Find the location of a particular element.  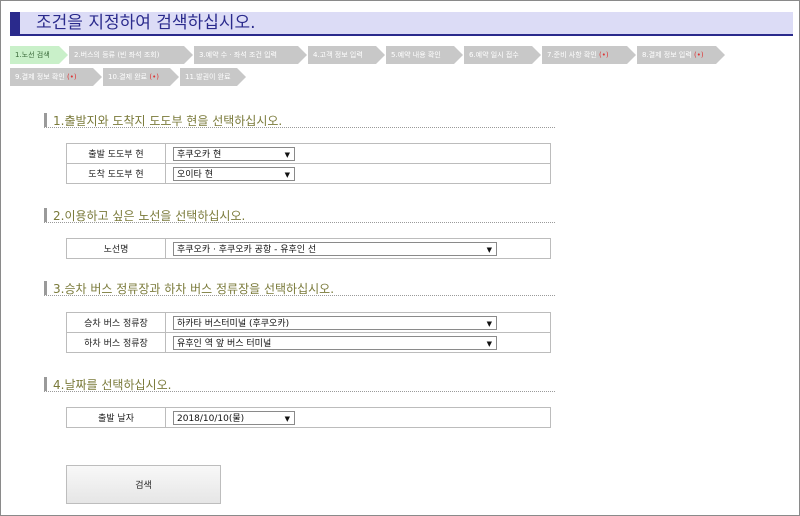

select-value: 2018/10/10(물) is located at coordinates (211, 418).